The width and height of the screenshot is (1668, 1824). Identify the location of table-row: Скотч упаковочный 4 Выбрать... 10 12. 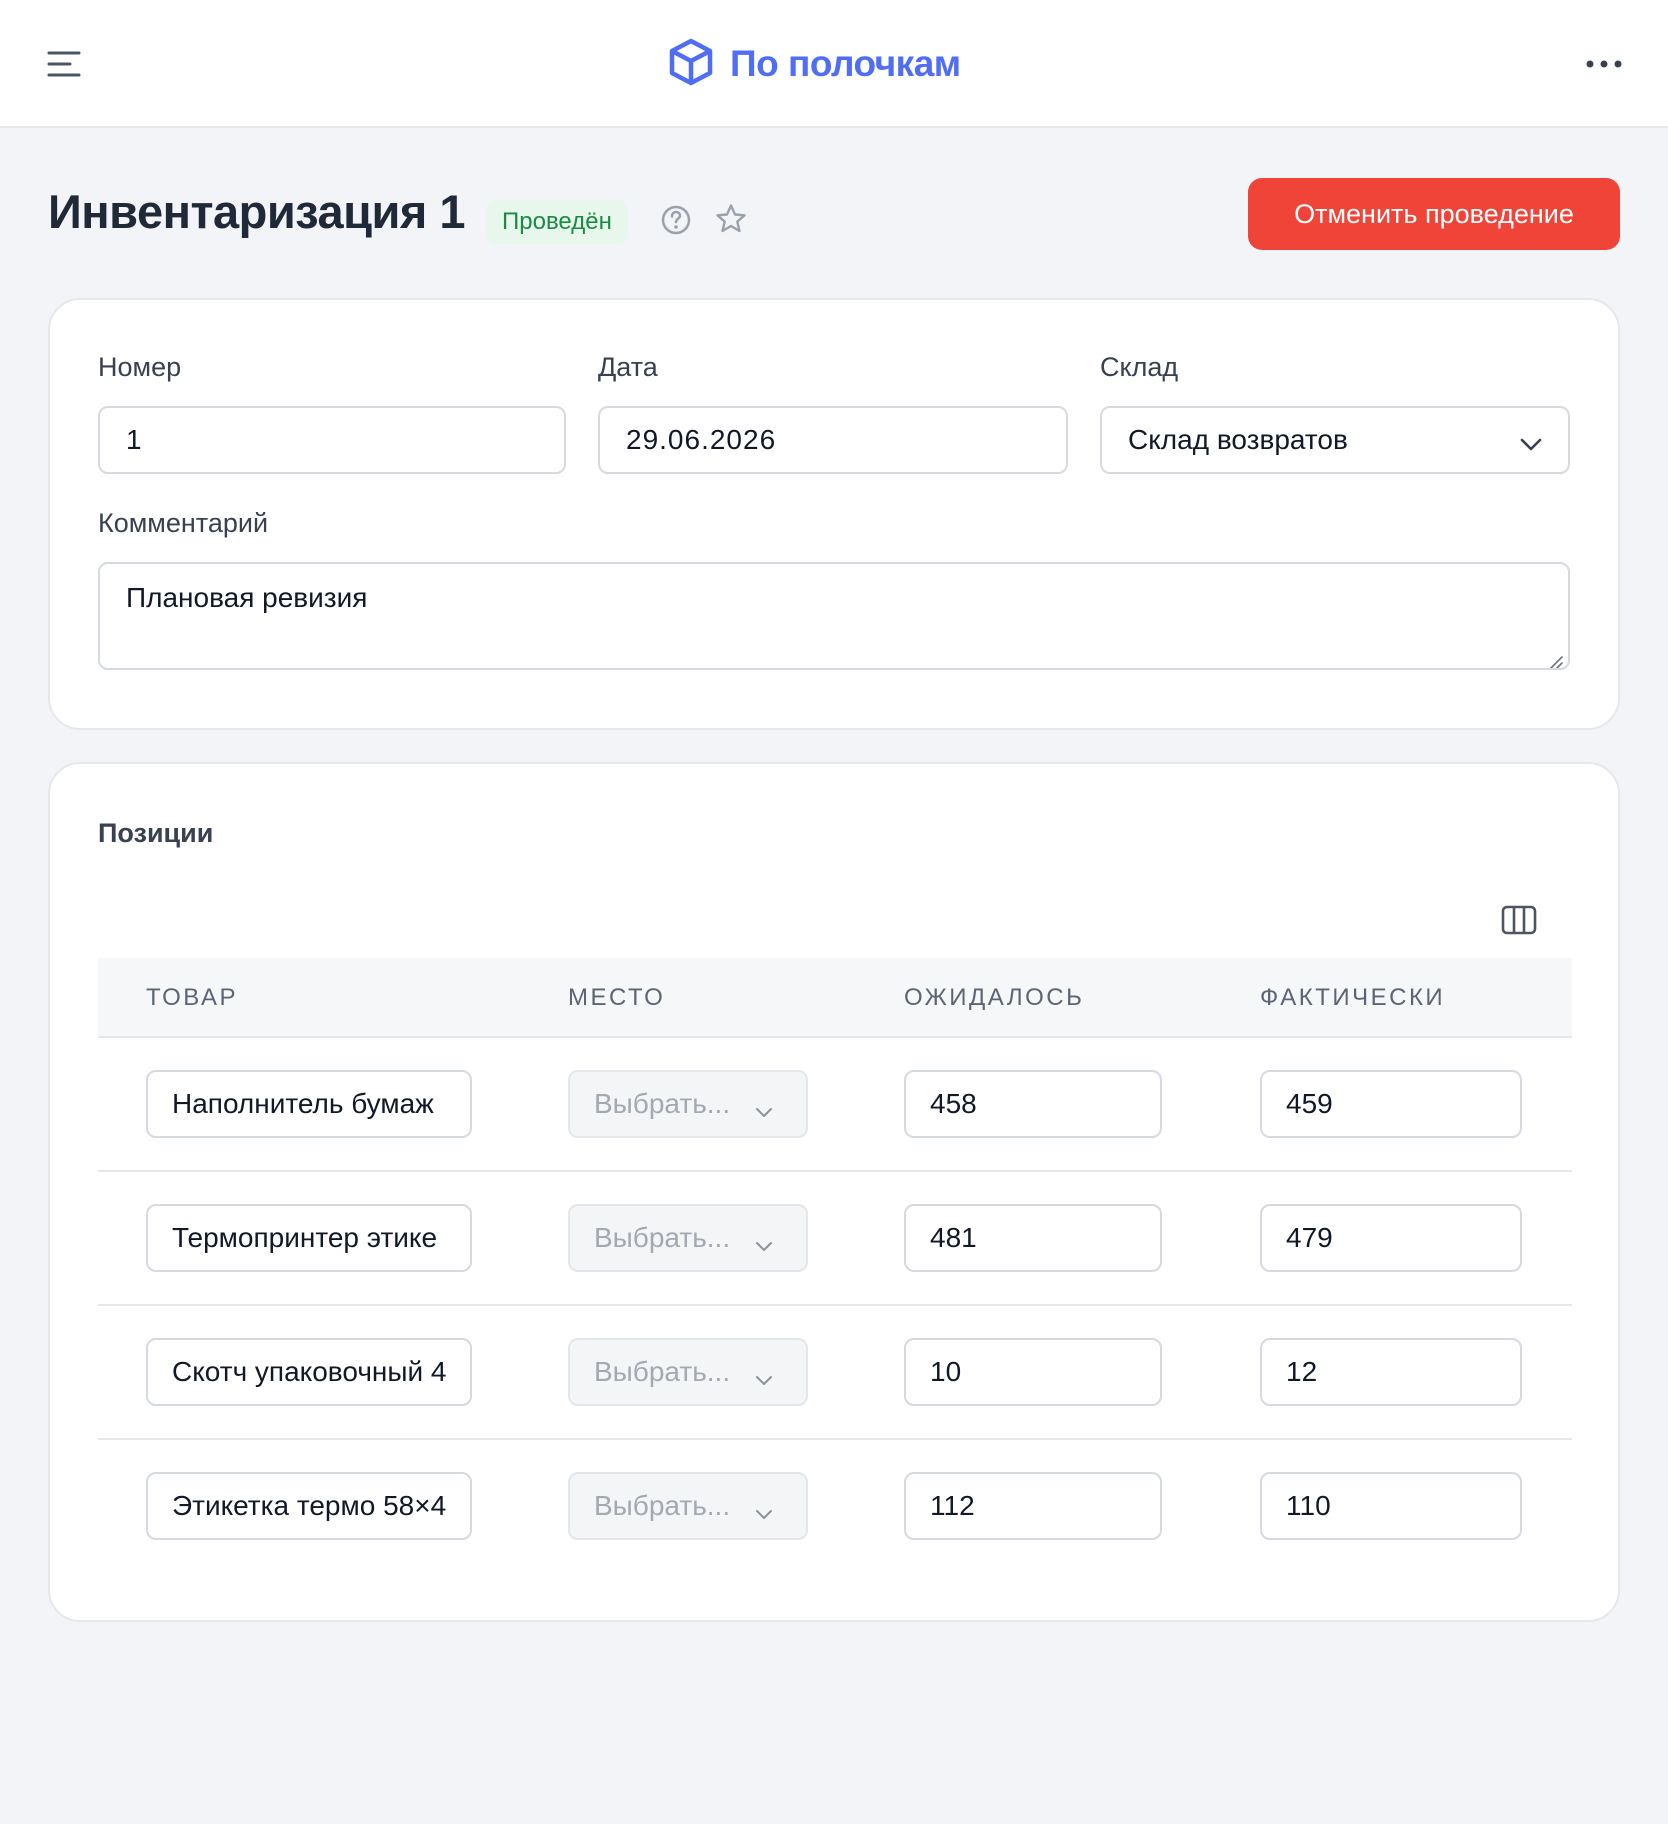
(835, 1373).